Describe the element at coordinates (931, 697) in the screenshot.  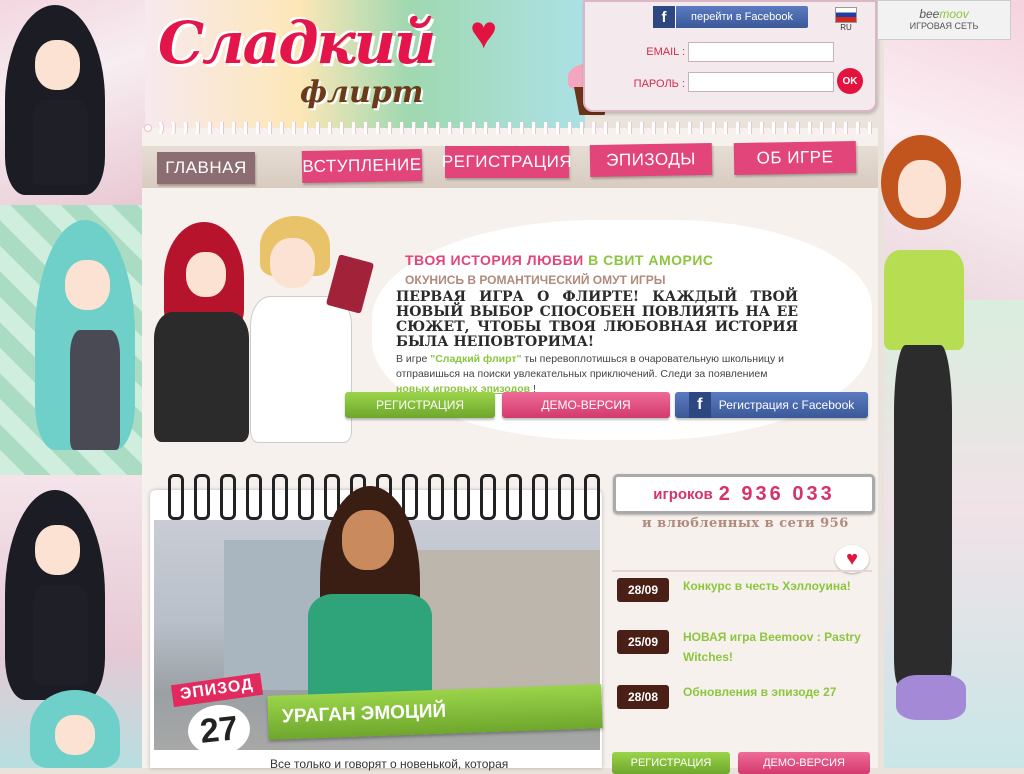
I see `sneakers` at that location.